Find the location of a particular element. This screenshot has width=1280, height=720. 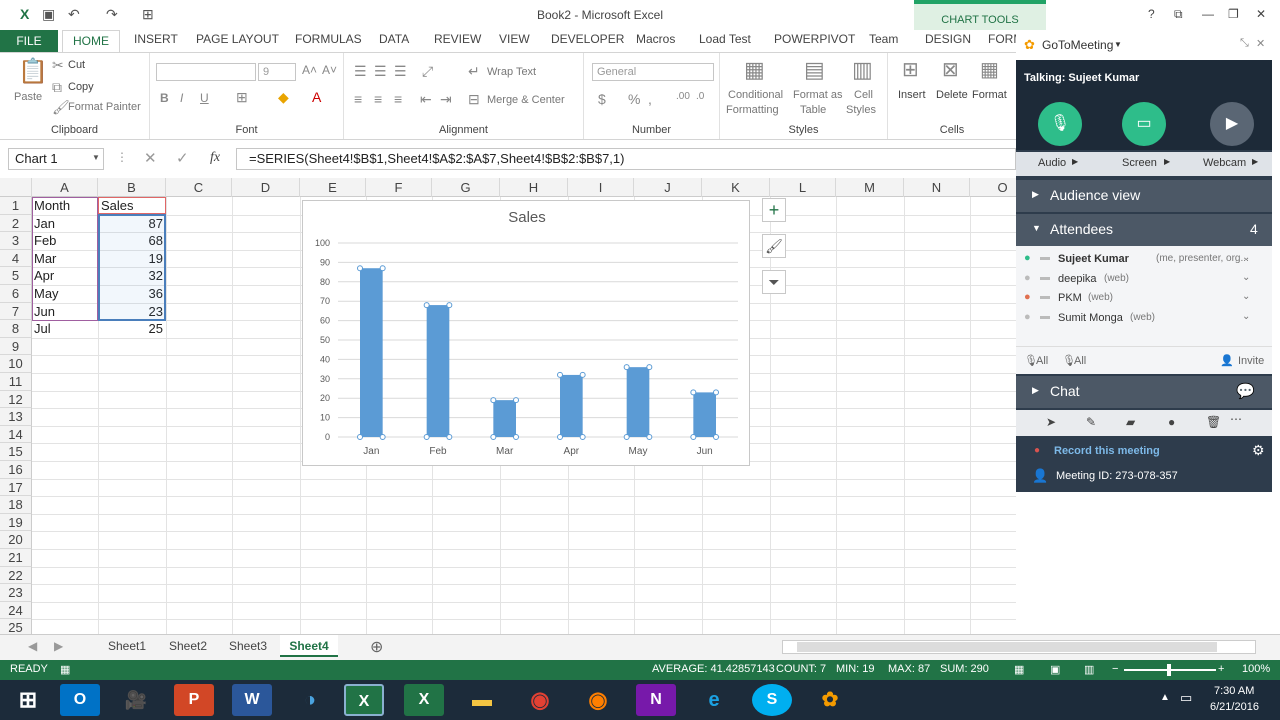

row-header: 21 is located at coordinates (16, 558).